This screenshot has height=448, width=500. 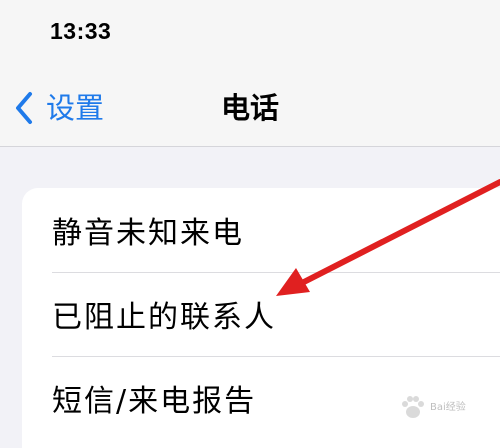 I want to click on settings-item-label: 静音未知来电, so click(x=148, y=233).